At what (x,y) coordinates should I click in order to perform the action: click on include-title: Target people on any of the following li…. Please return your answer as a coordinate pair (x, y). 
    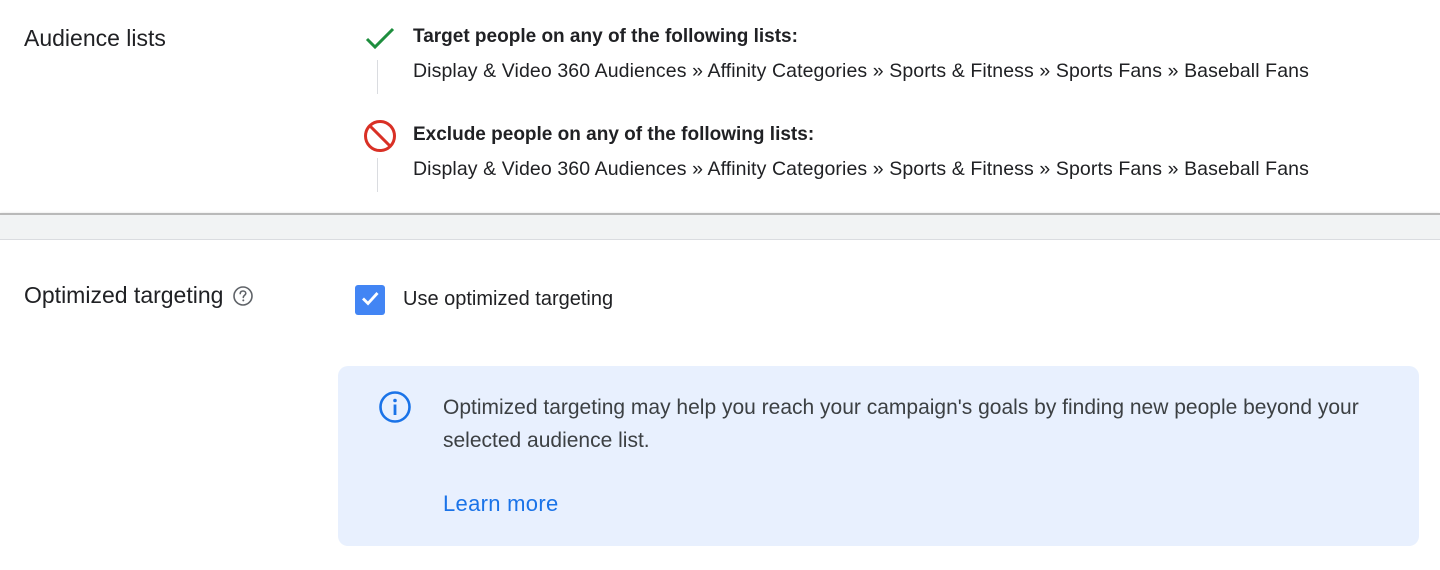
    Looking at the image, I should click on (605, 36).